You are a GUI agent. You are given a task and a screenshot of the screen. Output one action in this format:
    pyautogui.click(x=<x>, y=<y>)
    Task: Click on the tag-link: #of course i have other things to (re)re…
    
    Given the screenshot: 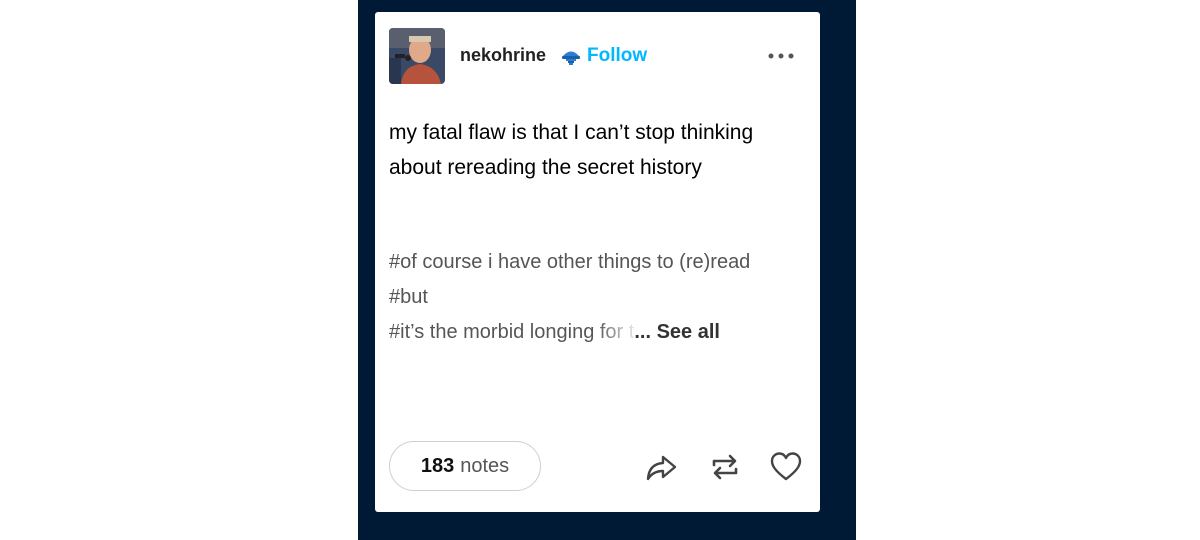 What is the action you would take?
    pyautogui.click(x=599, y=262)
    